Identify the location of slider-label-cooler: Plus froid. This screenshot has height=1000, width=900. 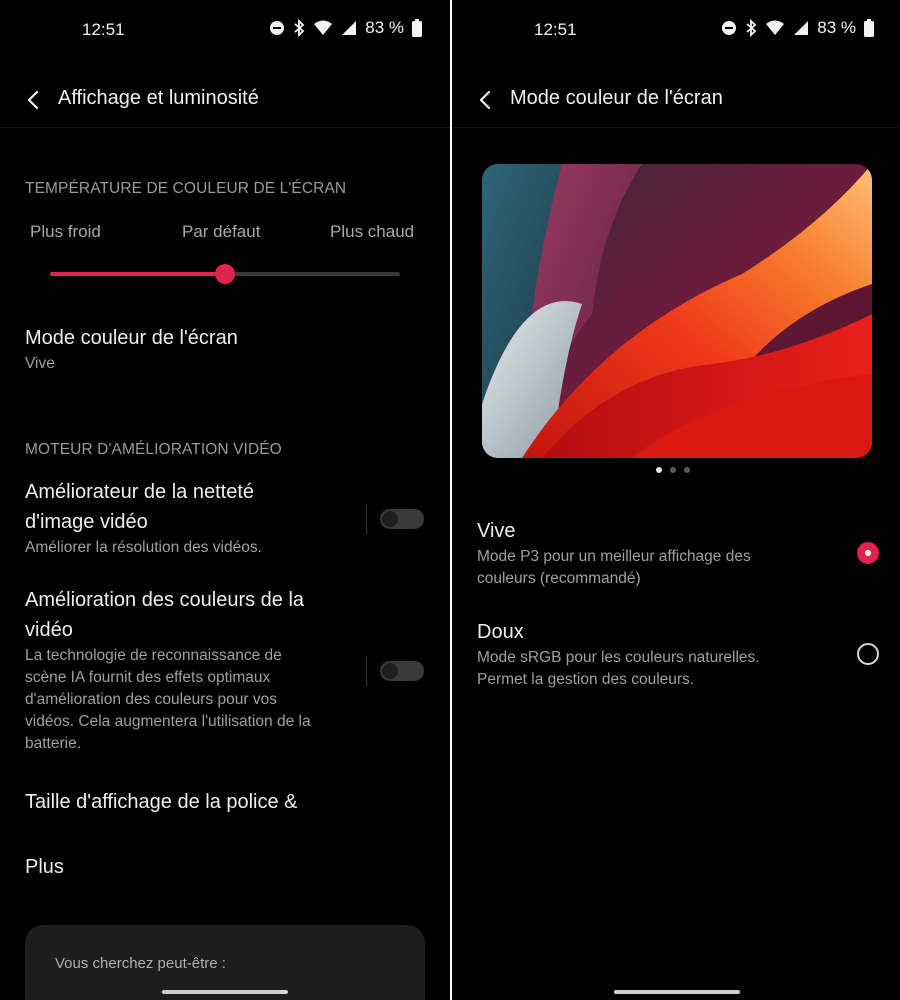
(65, 231).